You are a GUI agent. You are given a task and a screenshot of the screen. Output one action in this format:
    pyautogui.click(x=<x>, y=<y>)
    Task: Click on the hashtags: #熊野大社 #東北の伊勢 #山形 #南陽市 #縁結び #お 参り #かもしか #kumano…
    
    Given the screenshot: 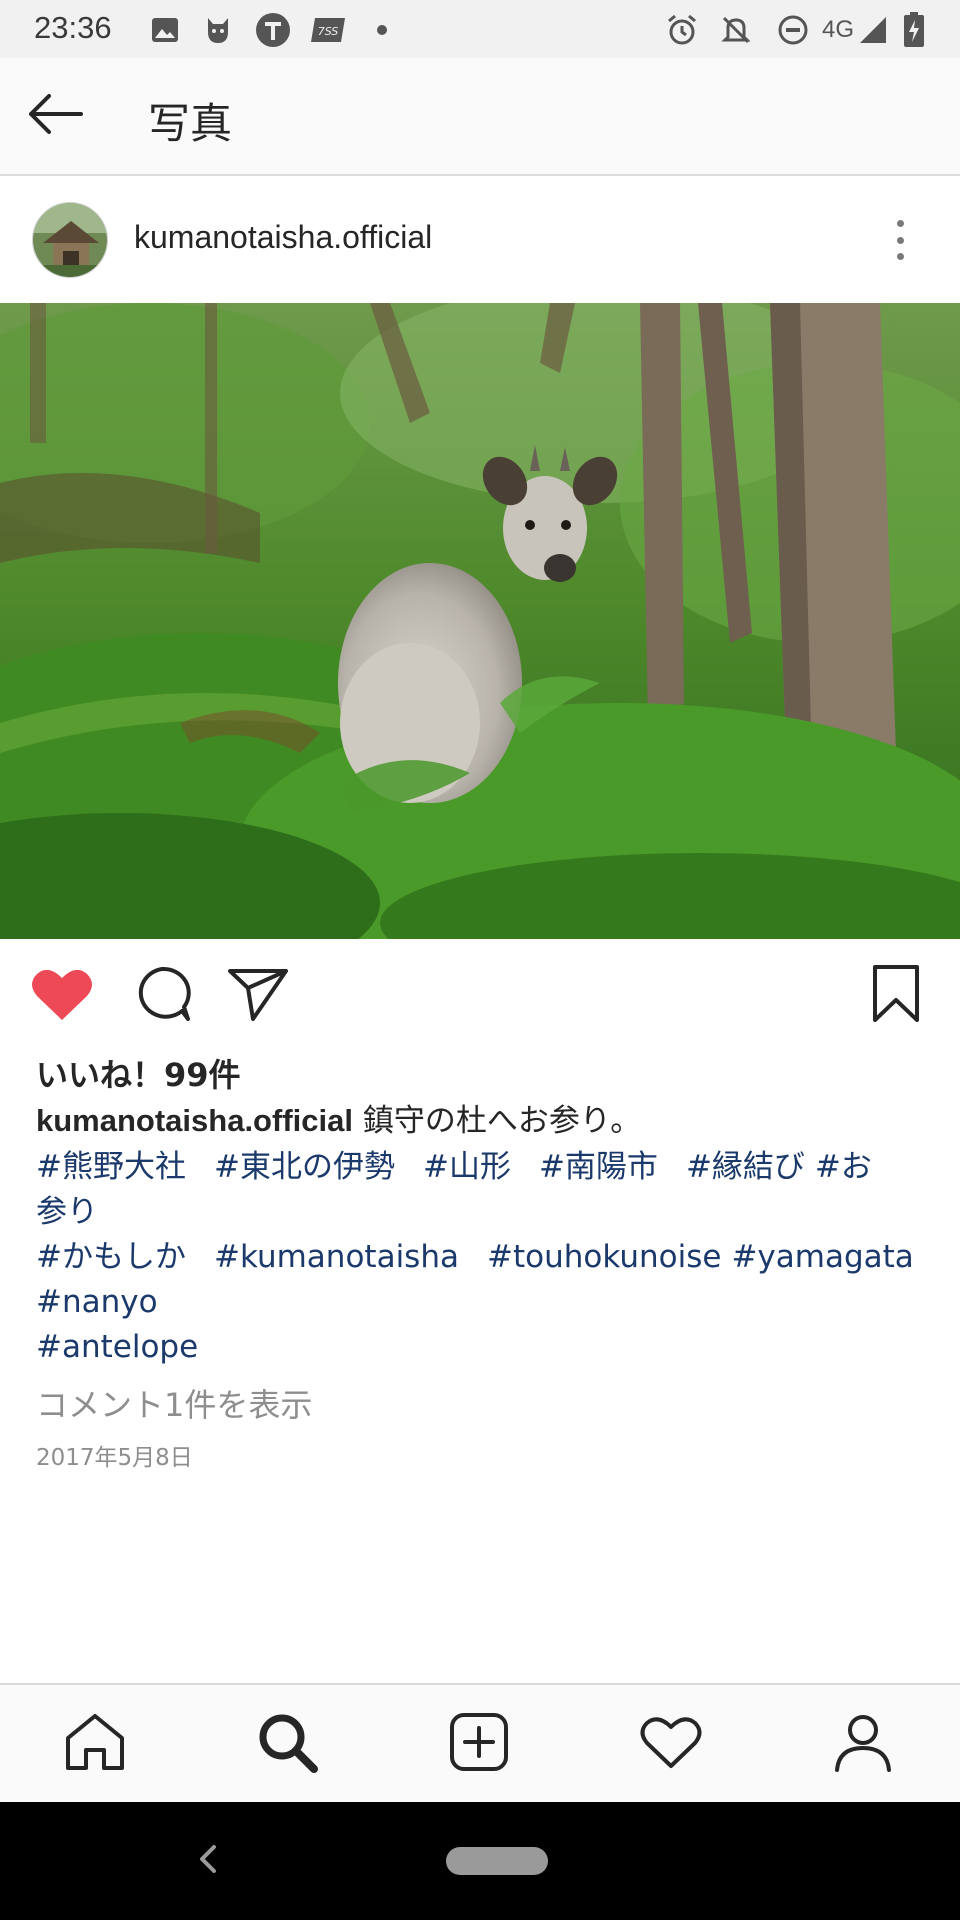 What is the action you would take?
    pyautogui.click(x=481, y=1257)
    